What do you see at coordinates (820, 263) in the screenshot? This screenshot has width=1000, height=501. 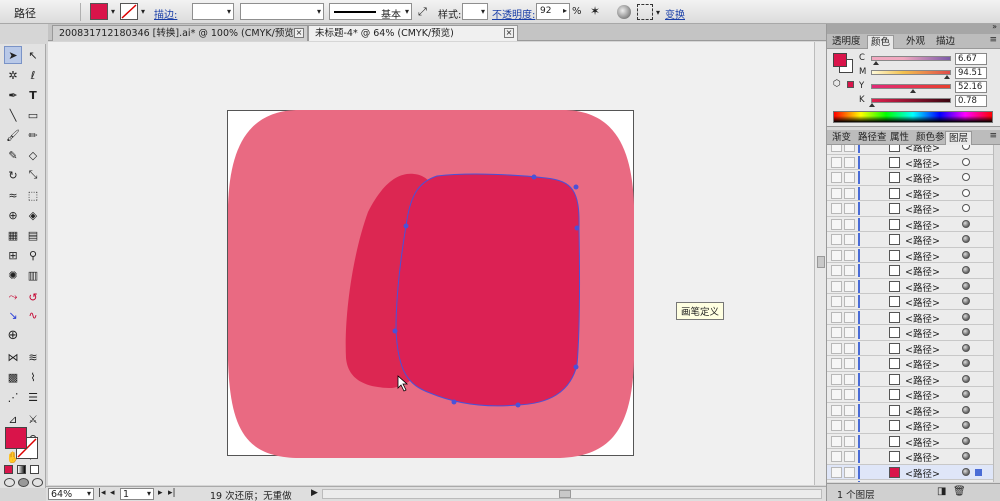 I see `vertical-scrollbar` at bounding box center [820, 263].